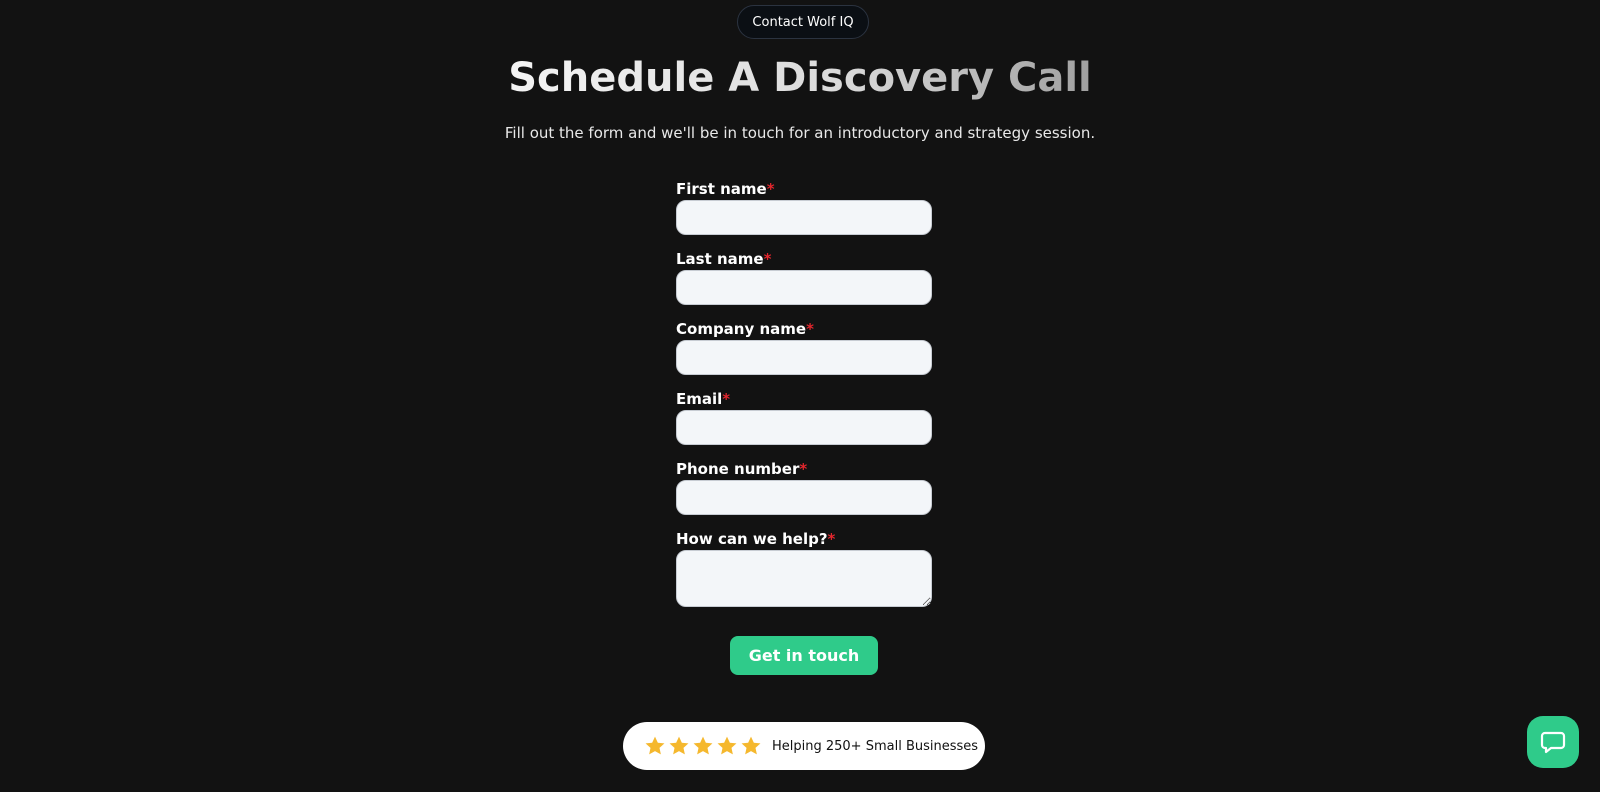  What do you see at coordinates (756, 539) in the screenshot?
I see `how-can-we-help-label: How can we help?*` at bounding box center [756, 539].